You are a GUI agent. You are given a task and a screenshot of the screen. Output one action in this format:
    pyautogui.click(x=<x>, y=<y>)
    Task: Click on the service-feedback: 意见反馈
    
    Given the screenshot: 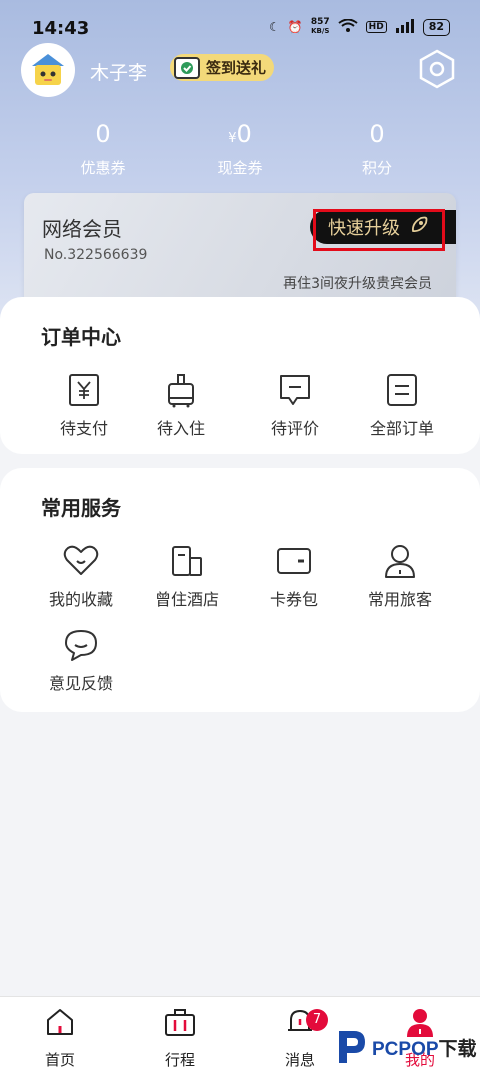 What is the action you would take?
    pyautogui.click(x=81, y=660)
    